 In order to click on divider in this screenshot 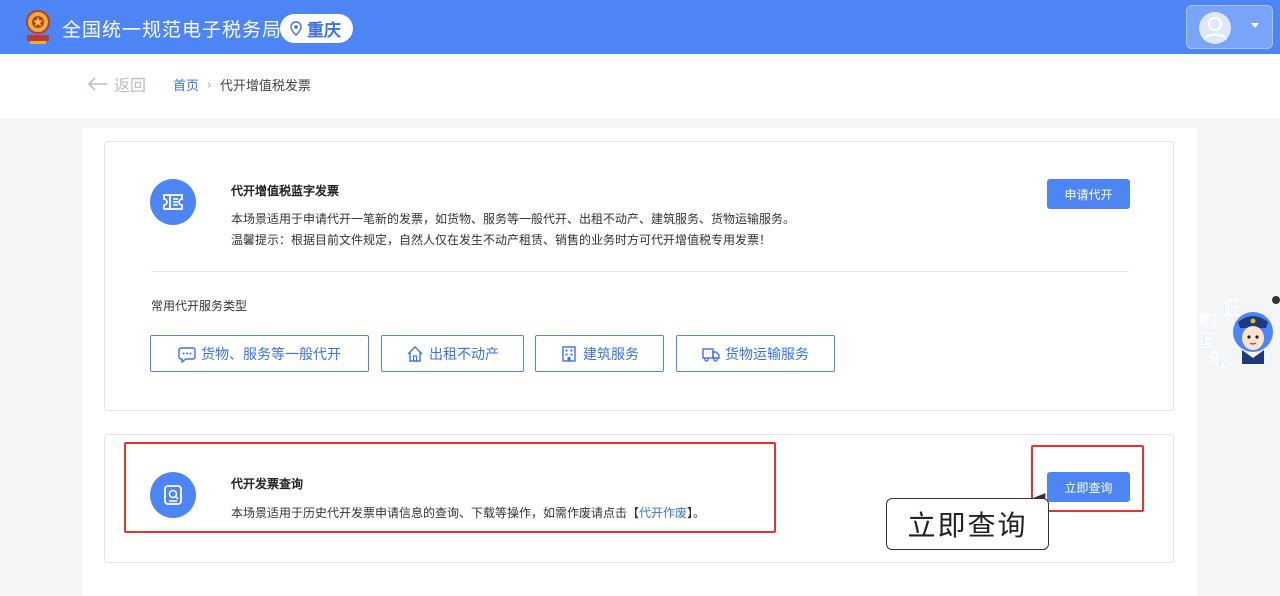, I will do `click(640, 271)`.